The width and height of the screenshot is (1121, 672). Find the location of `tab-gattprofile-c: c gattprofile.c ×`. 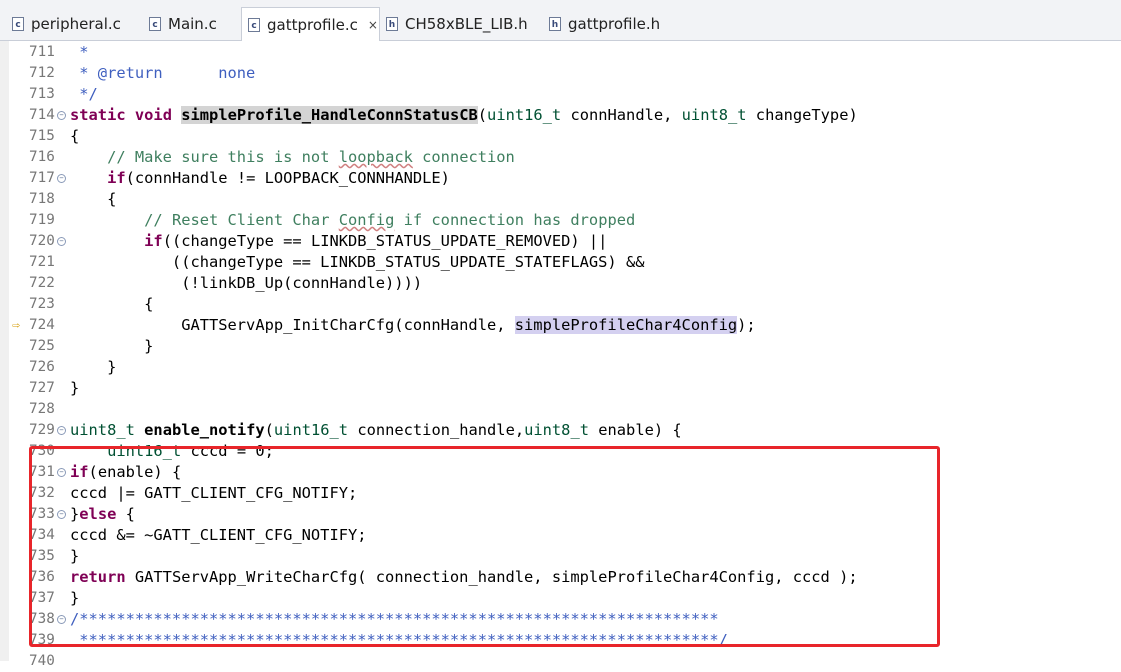

tab-gattprofile-c: c gattprofile.c × is located at coordinates (310, 24).